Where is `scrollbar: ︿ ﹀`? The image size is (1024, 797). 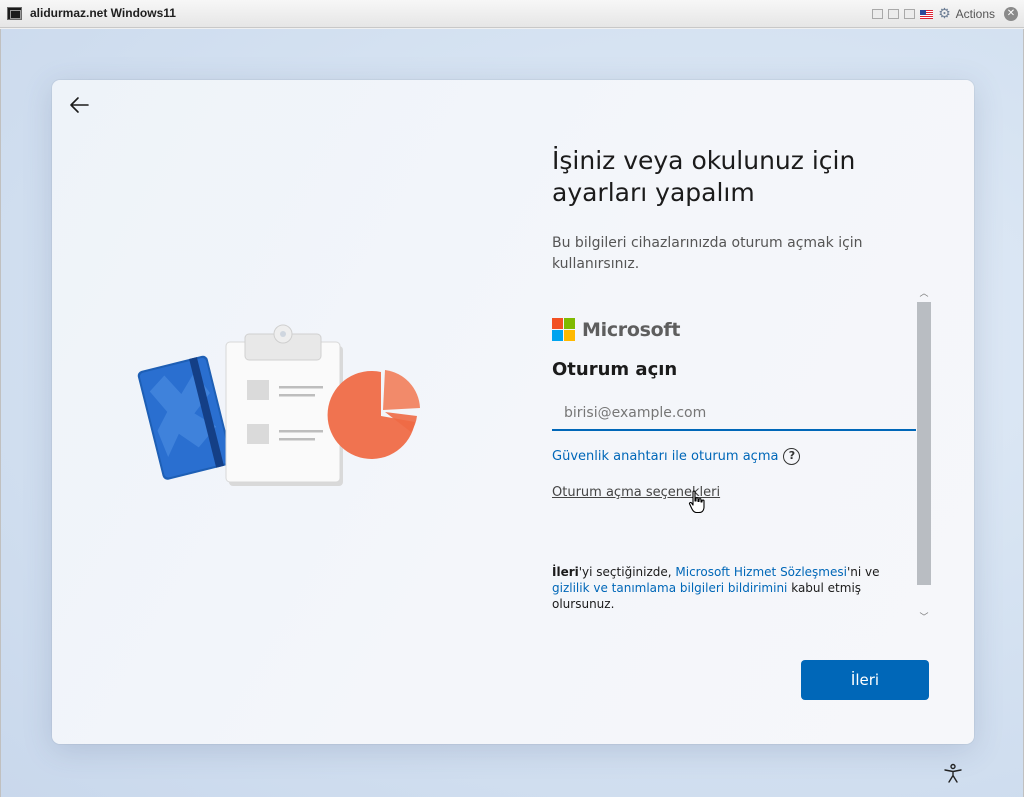
scrollbar: ︿ ﹀ is located at coordinates (924, 456).